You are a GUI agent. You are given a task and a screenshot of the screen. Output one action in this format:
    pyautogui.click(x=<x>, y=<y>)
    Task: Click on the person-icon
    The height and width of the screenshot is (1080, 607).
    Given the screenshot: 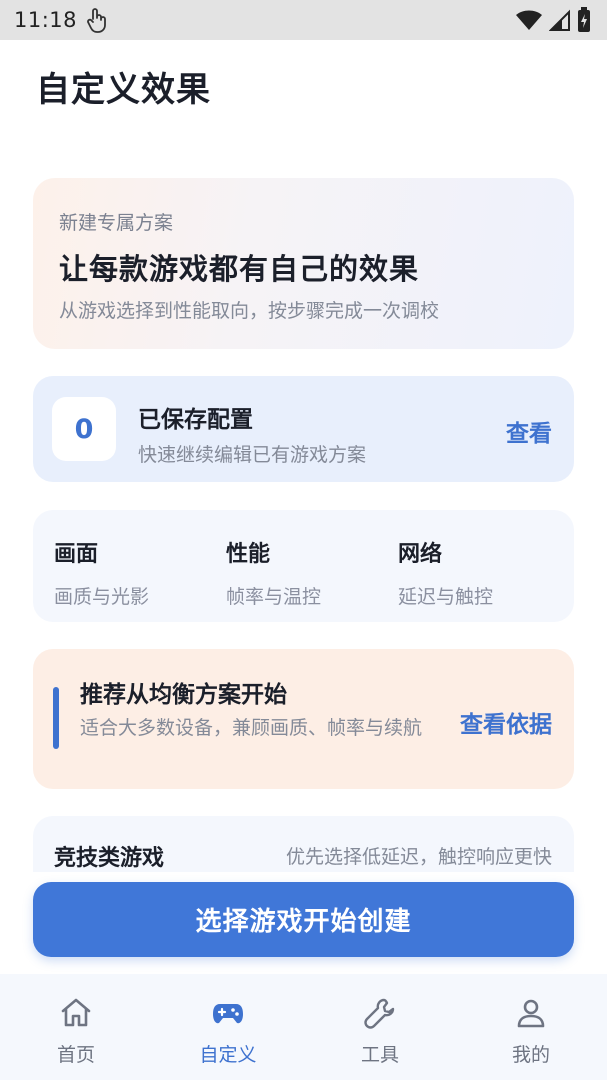 What is the action you would take?
    pyautogui.click(x=531, y=1013)
    